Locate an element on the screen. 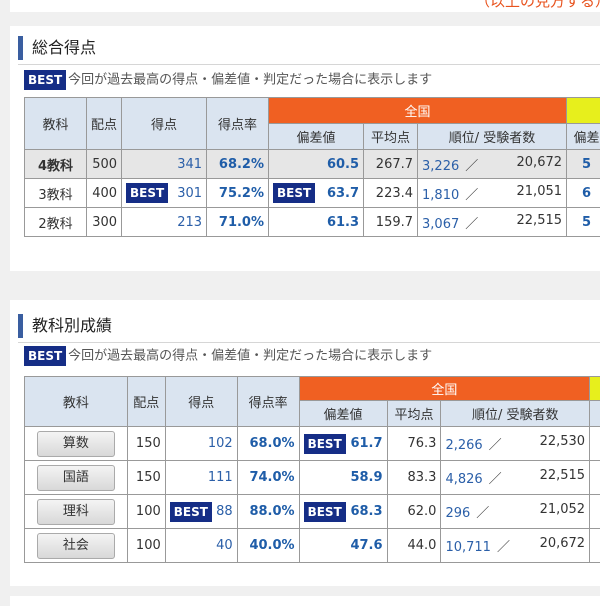 Image resolution: width=600 pixels, height=606 pixels. cell-subject: 2教科 is located at coordinates (56, 222).